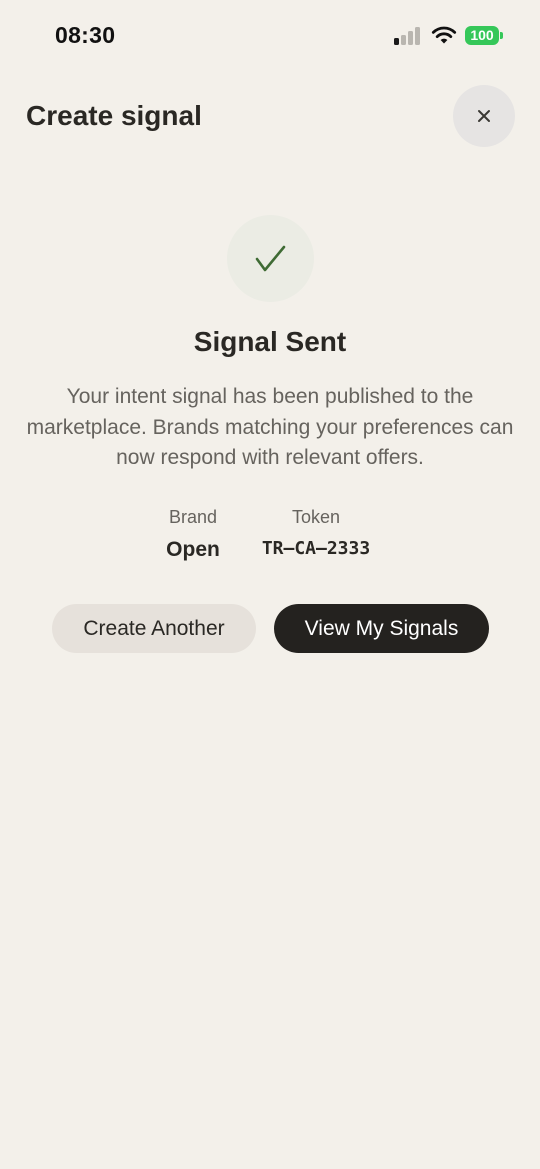  What do you see at coordinates (501, 35) in the screenshot?
I see `battery-cap` at bounding box center [501, 35].